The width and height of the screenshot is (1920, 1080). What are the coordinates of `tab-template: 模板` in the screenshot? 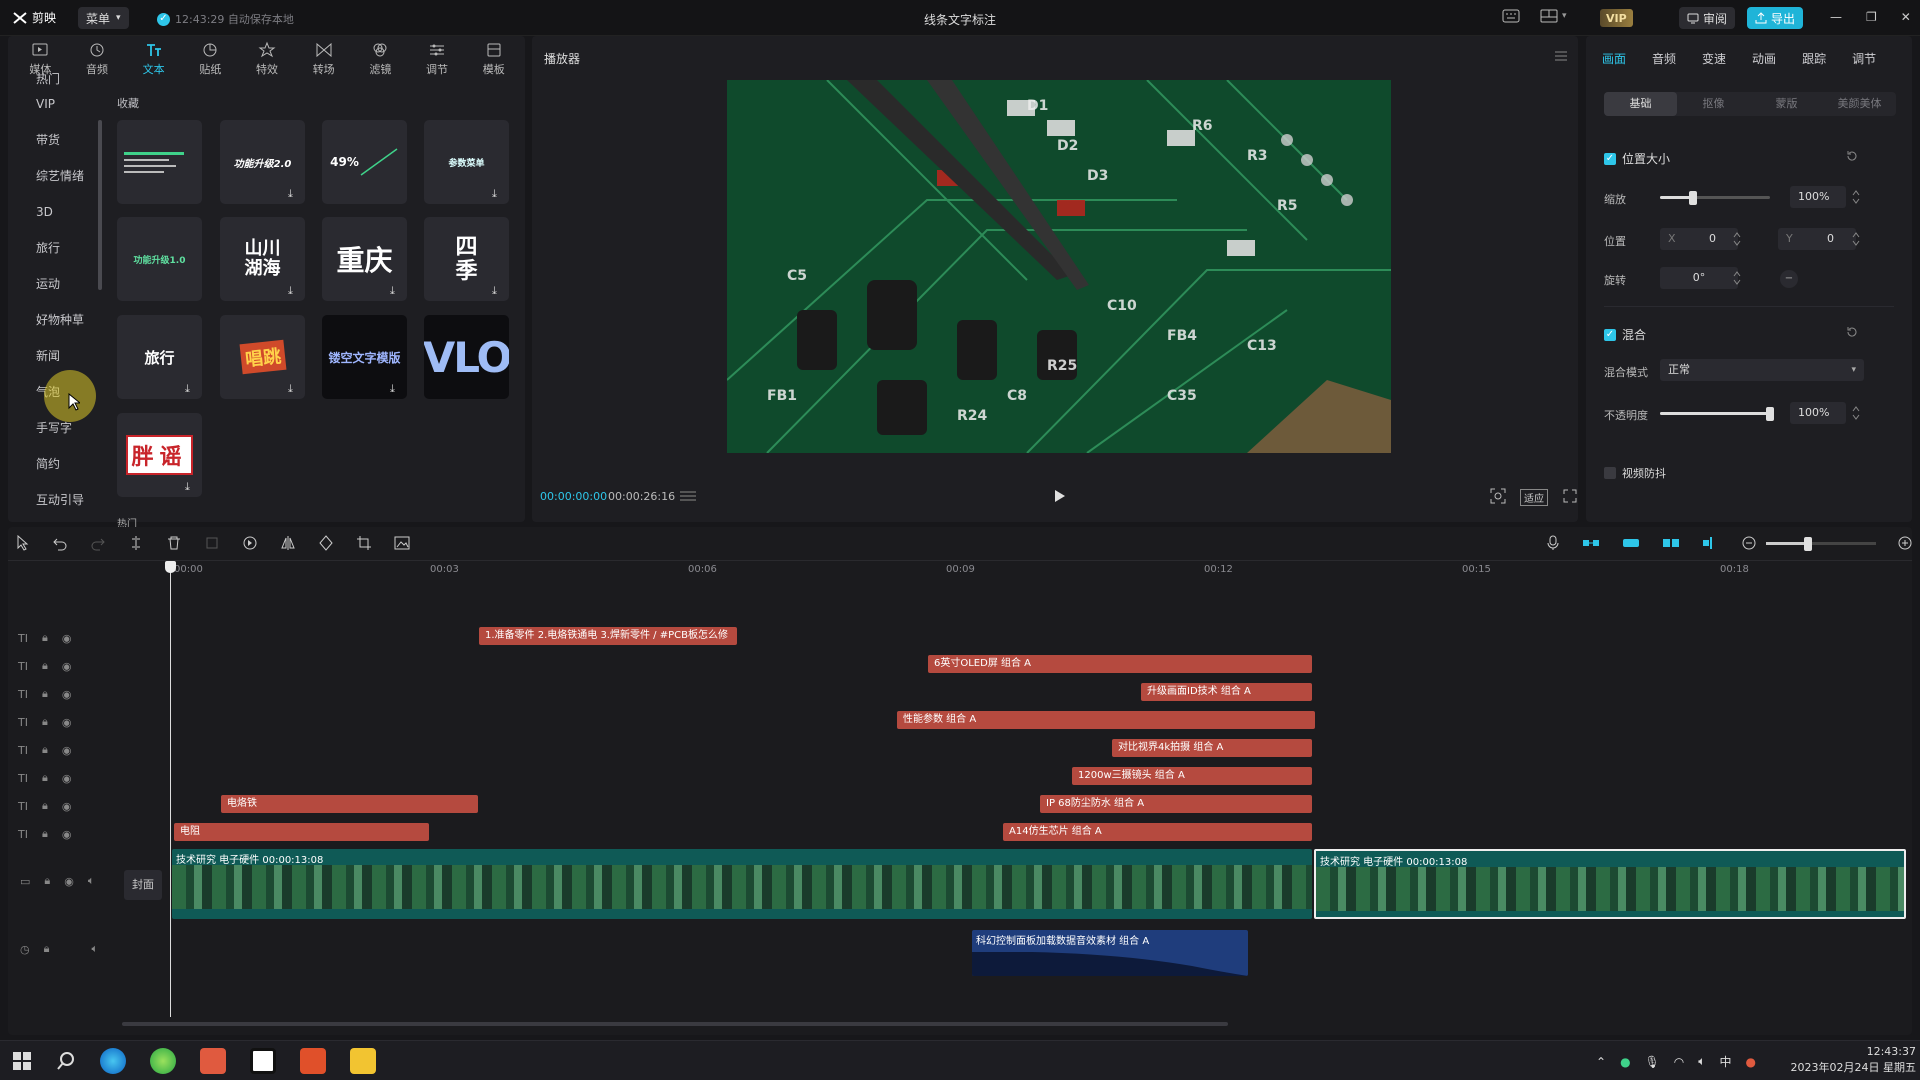 It's located at (493, 59).